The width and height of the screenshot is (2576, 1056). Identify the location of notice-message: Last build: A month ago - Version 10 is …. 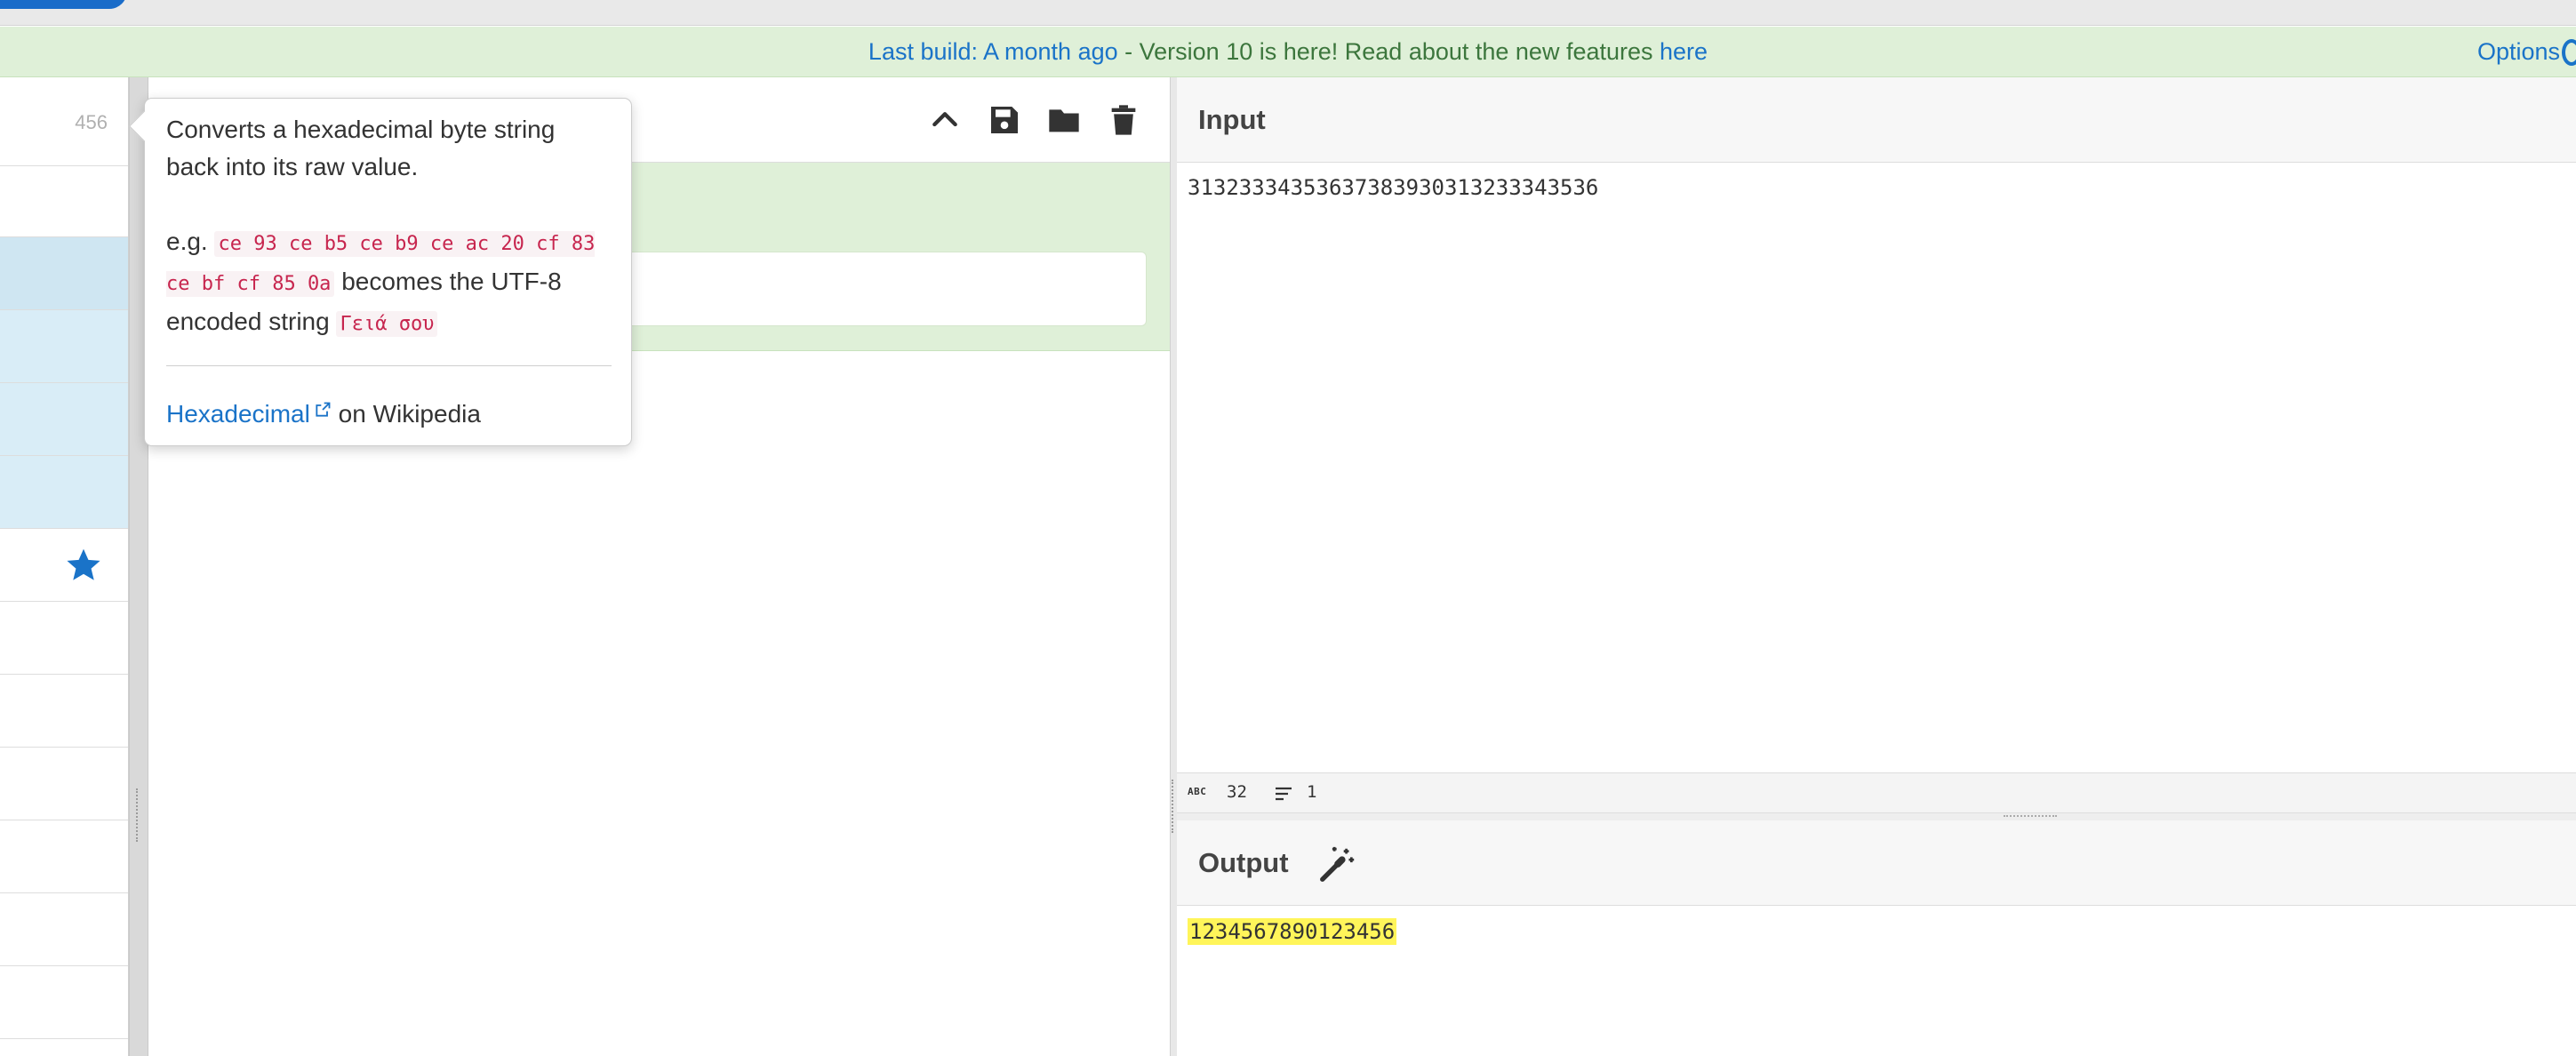
(1288, 52).